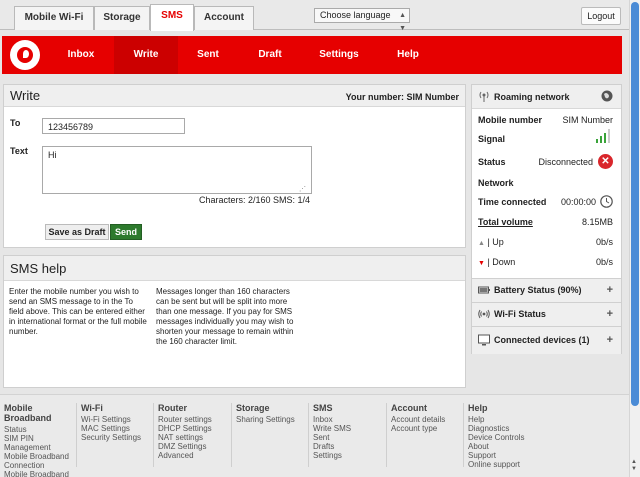  What do you see at coordinates (19, 151) in the screenshot?
I see `text-label: Text` at bounding box center [19, 151].